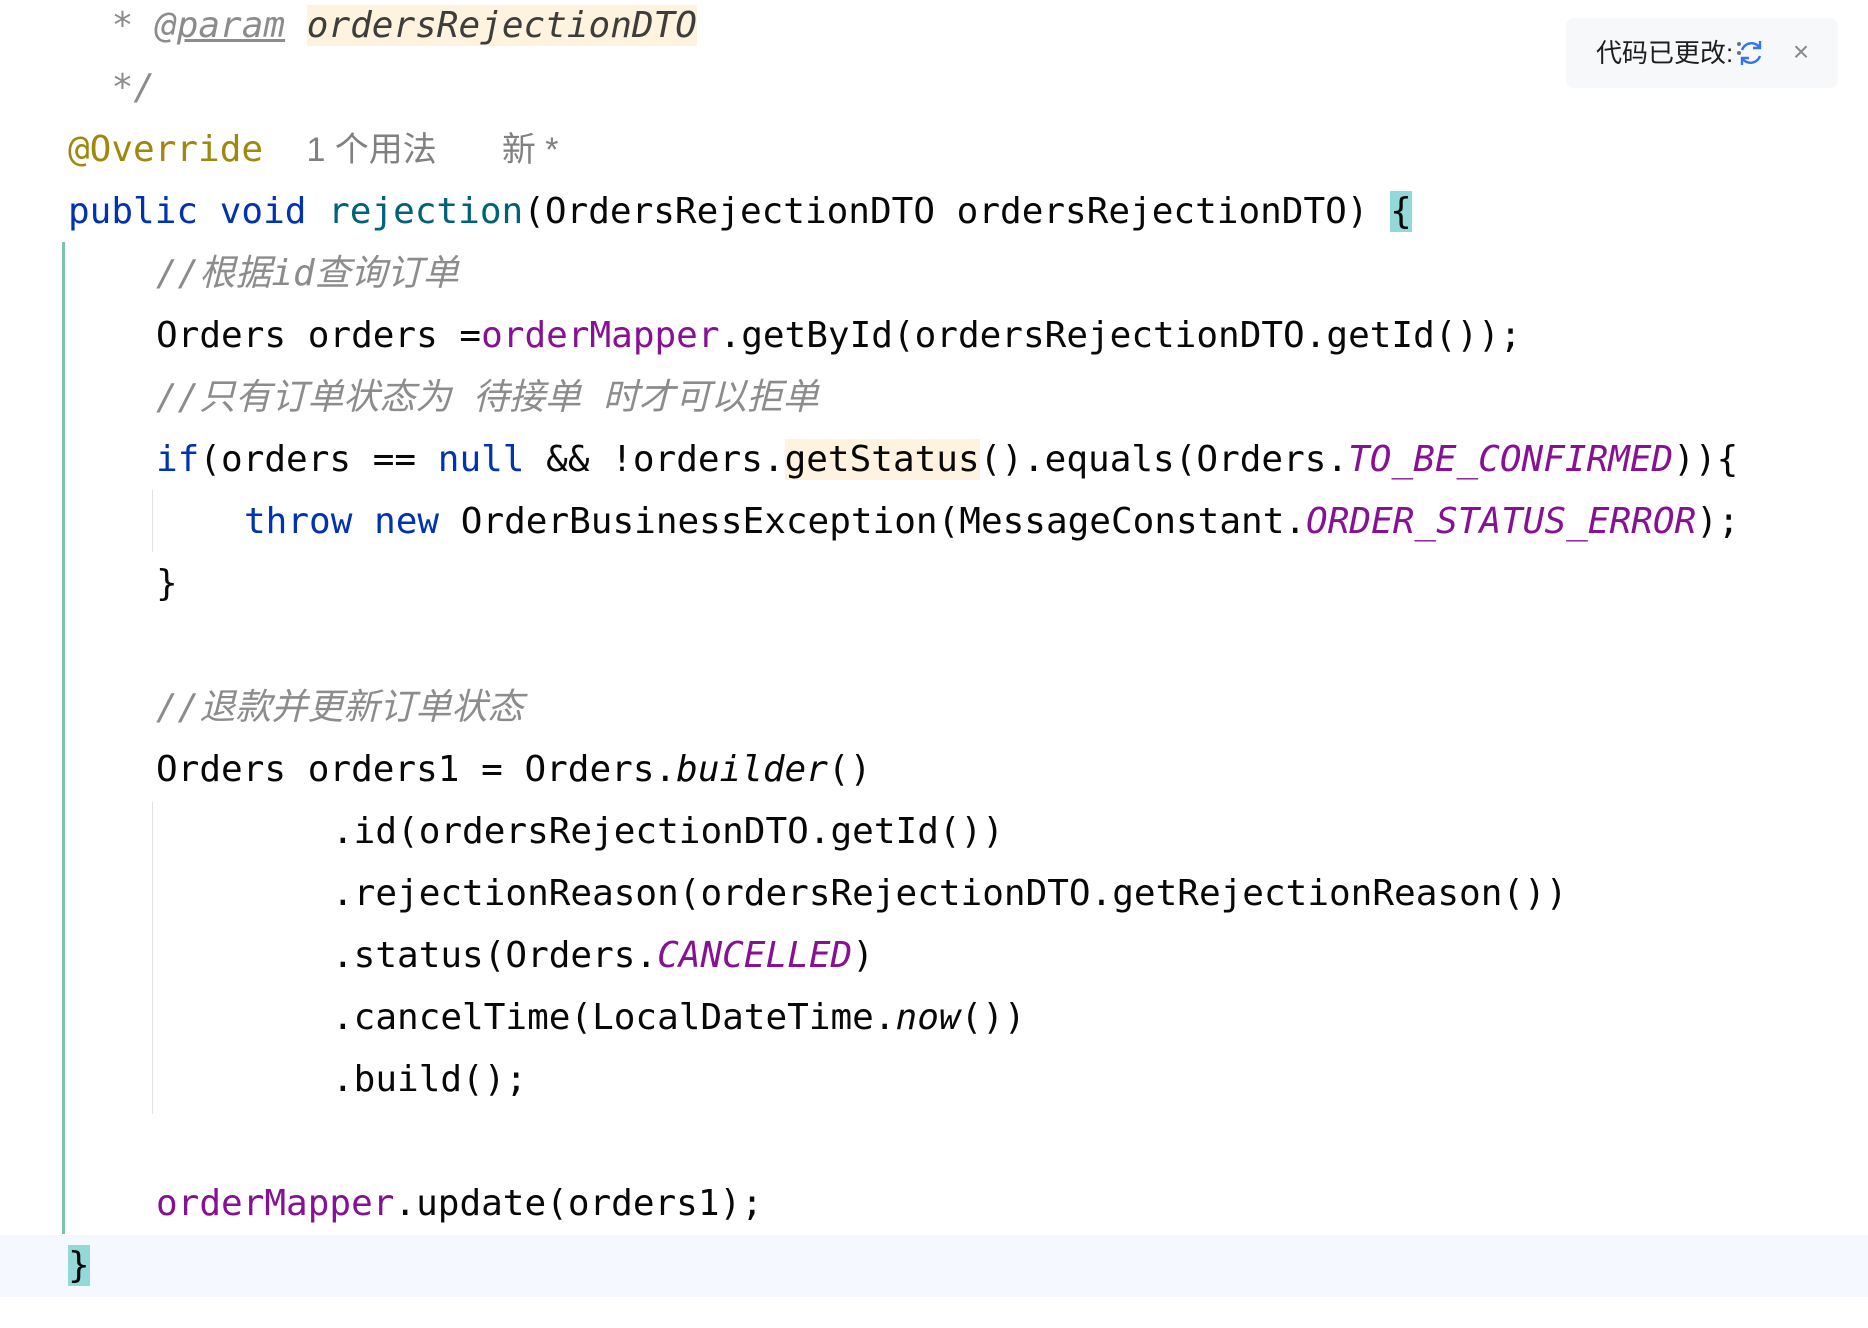 This screenshot has height=1328, width=1868. What do you see at coordinates (296, 25) in the screenshot?
I see `doc-space` at bounding box center [296, 25].